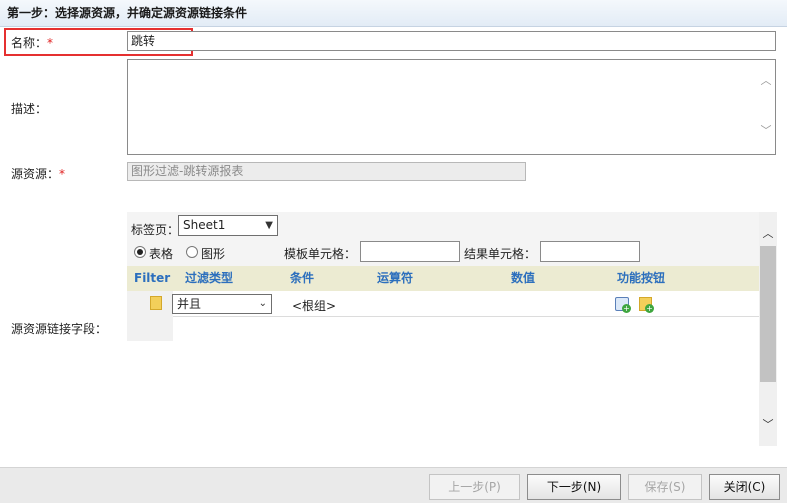 The height and width of the screenshot is (503, 787). I want to click on link-fields-label: 源资源链接字段：, so click(59, 329).